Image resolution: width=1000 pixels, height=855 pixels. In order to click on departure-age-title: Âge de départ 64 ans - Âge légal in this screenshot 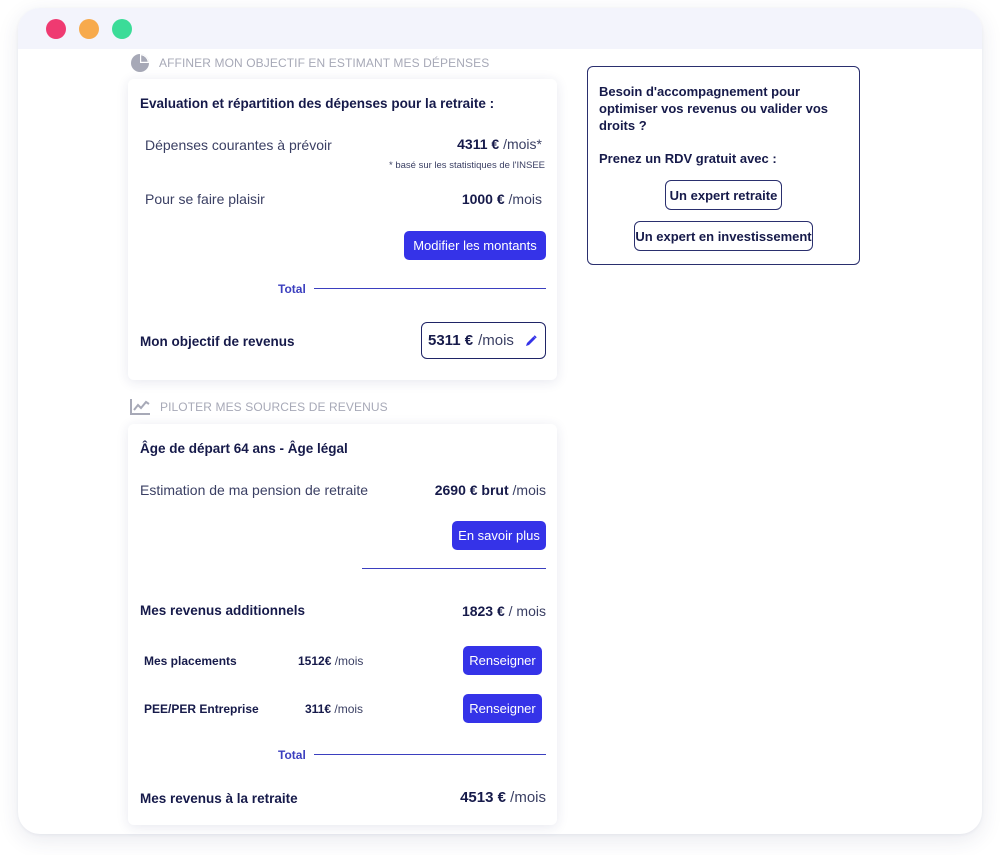, I will do `click(244, 448)`.